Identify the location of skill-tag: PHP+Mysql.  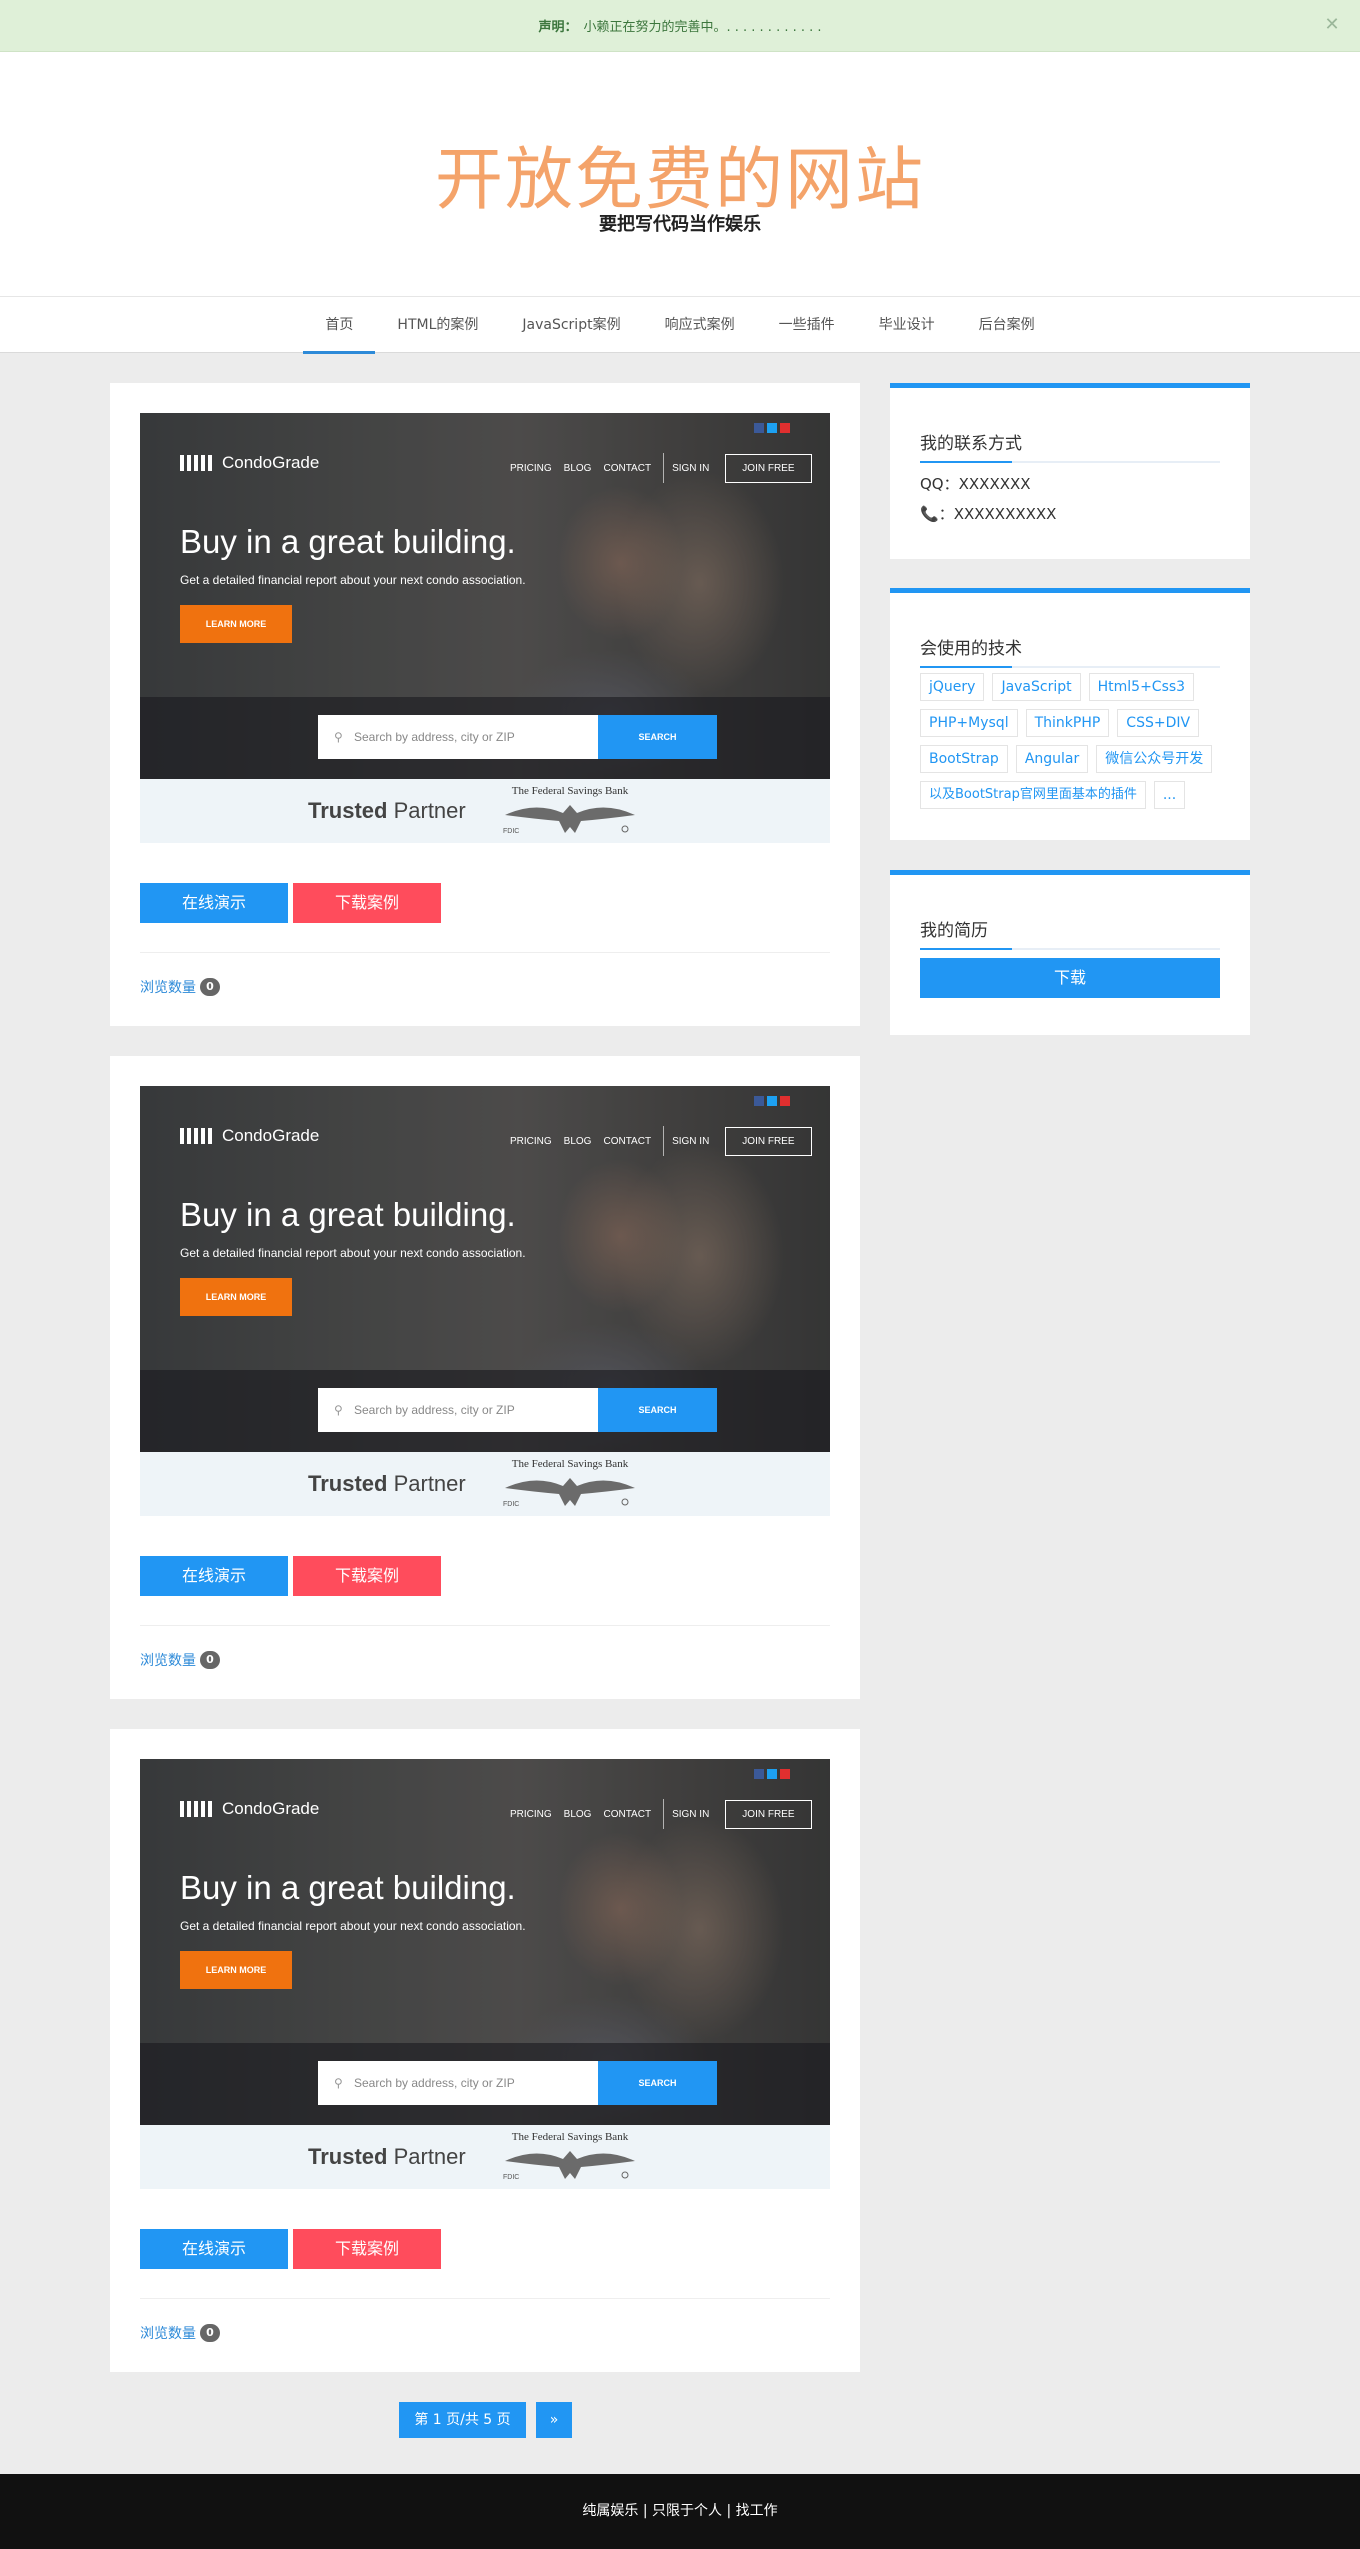
(969, 723).